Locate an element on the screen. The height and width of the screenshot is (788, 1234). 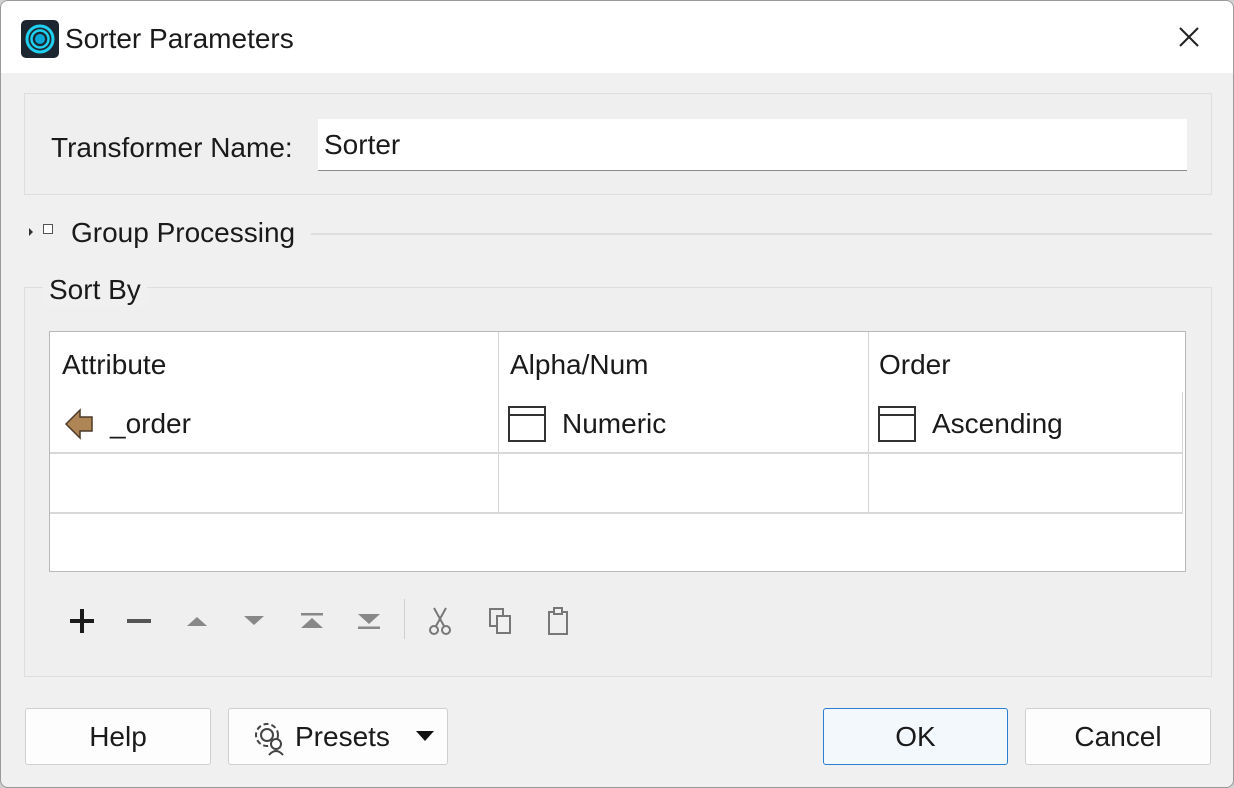
copy-icon is located at coordinates (500, 621).